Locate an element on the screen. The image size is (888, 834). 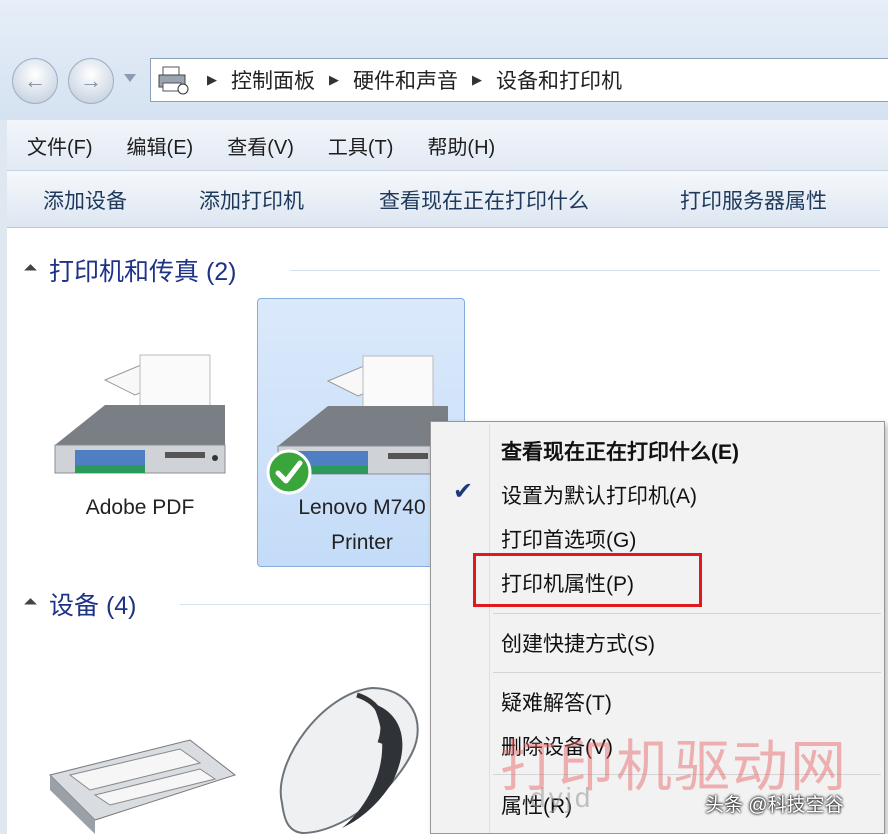
menu-item-troubleshoot: 疑难解答(T) is located at coordinates (556, 702).